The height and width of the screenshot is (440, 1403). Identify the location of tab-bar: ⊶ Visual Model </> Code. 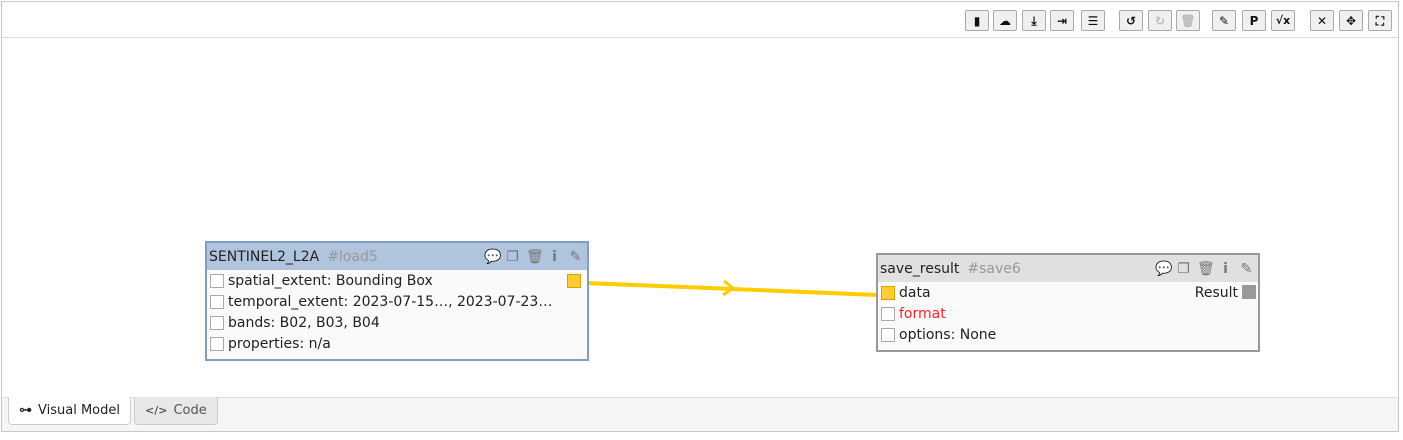
(700, 414).